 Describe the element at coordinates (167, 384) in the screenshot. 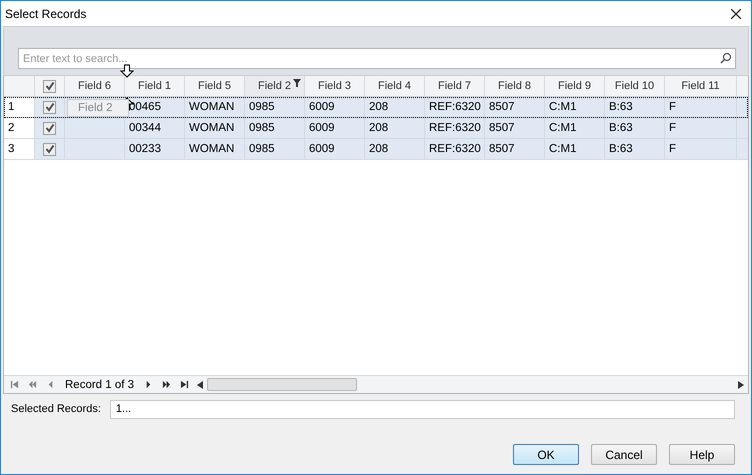

I see `next-page-icon` at that location.